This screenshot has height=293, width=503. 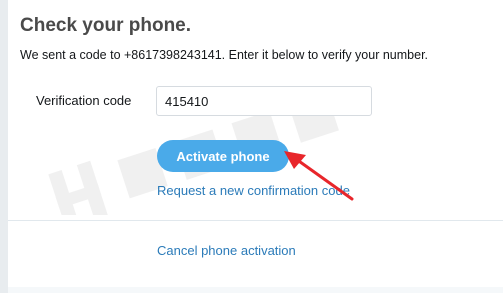 I want to click on divider, so click(x=255, y=220).